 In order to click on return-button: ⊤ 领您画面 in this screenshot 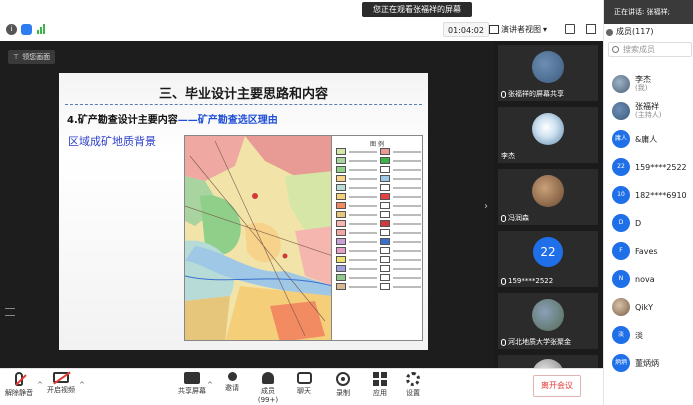, I will do `click(32, 57)`.